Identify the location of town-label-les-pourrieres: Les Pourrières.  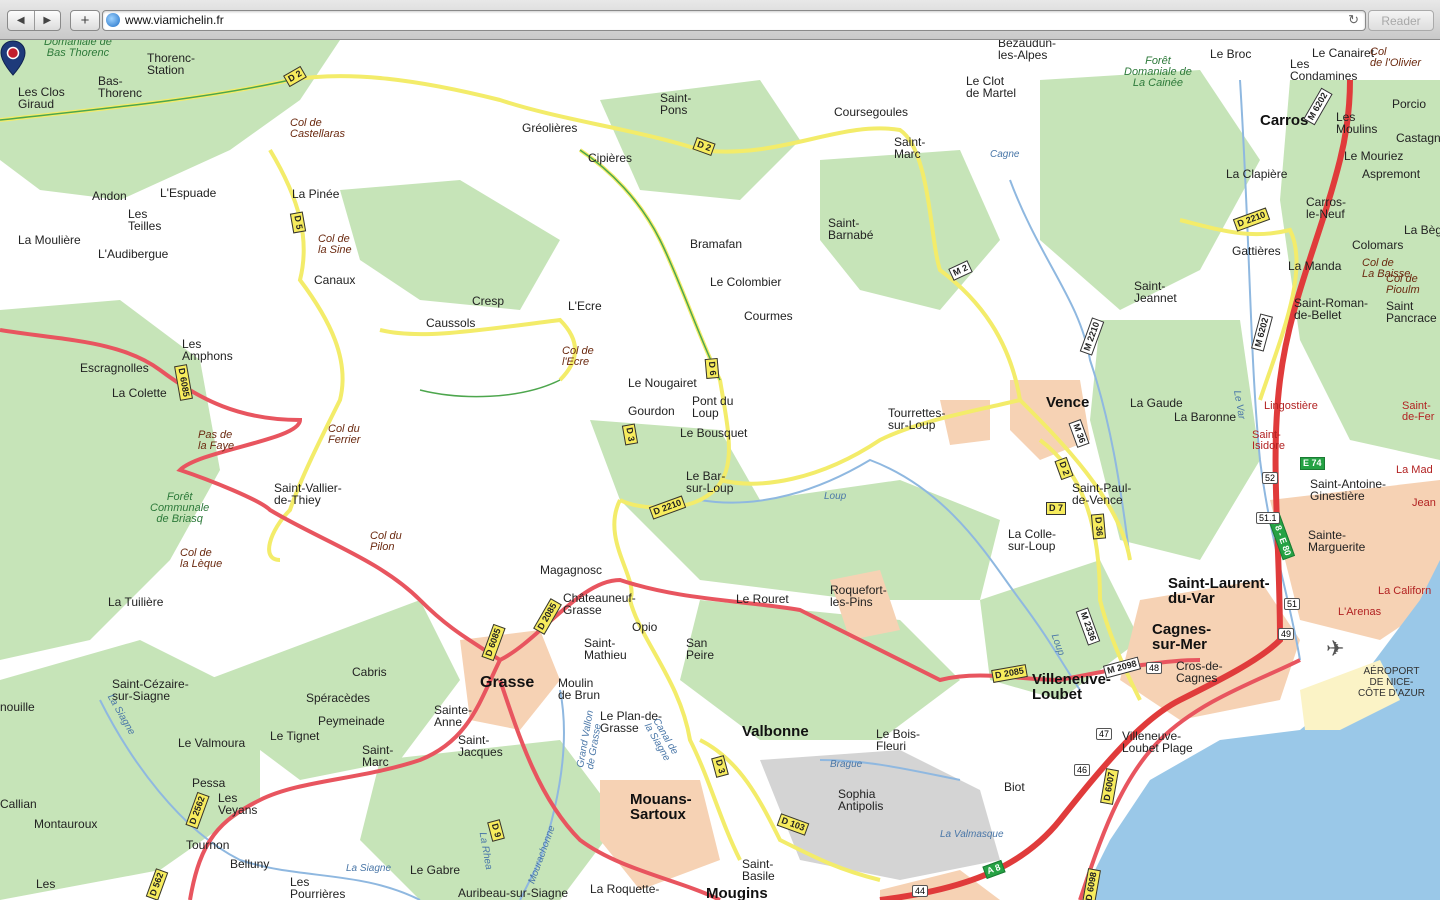
(318, 887).